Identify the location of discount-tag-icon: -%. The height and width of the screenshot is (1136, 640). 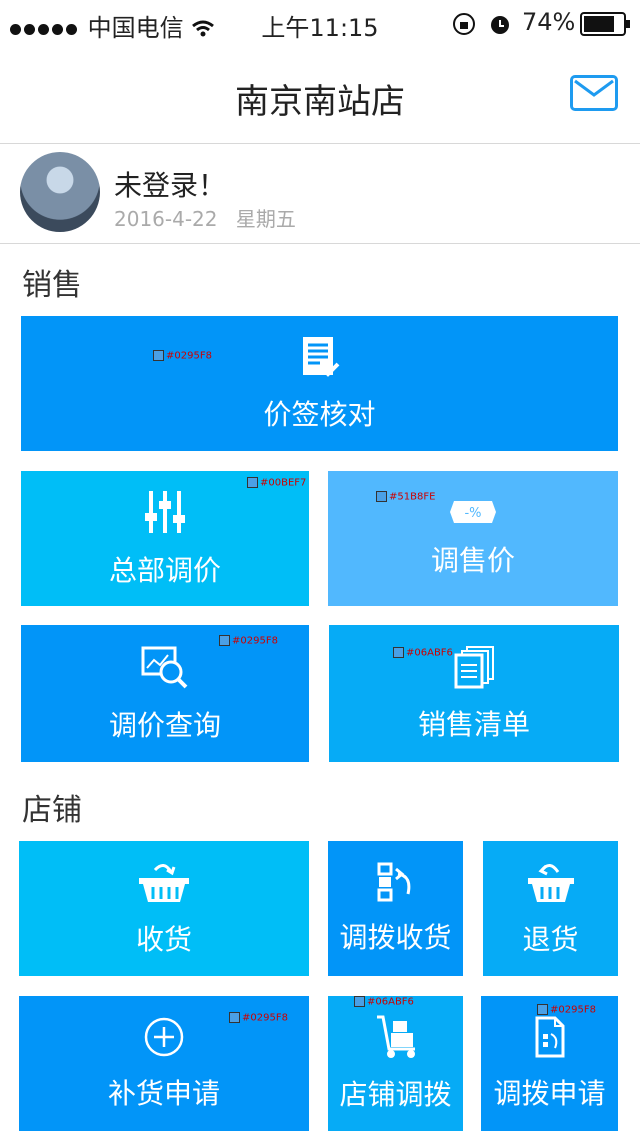
(473, 512).